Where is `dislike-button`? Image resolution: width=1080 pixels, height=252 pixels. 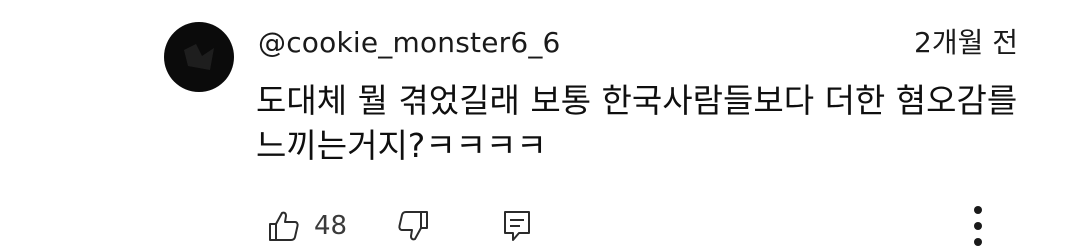
dislike-button is located at coordinates (413, 226).